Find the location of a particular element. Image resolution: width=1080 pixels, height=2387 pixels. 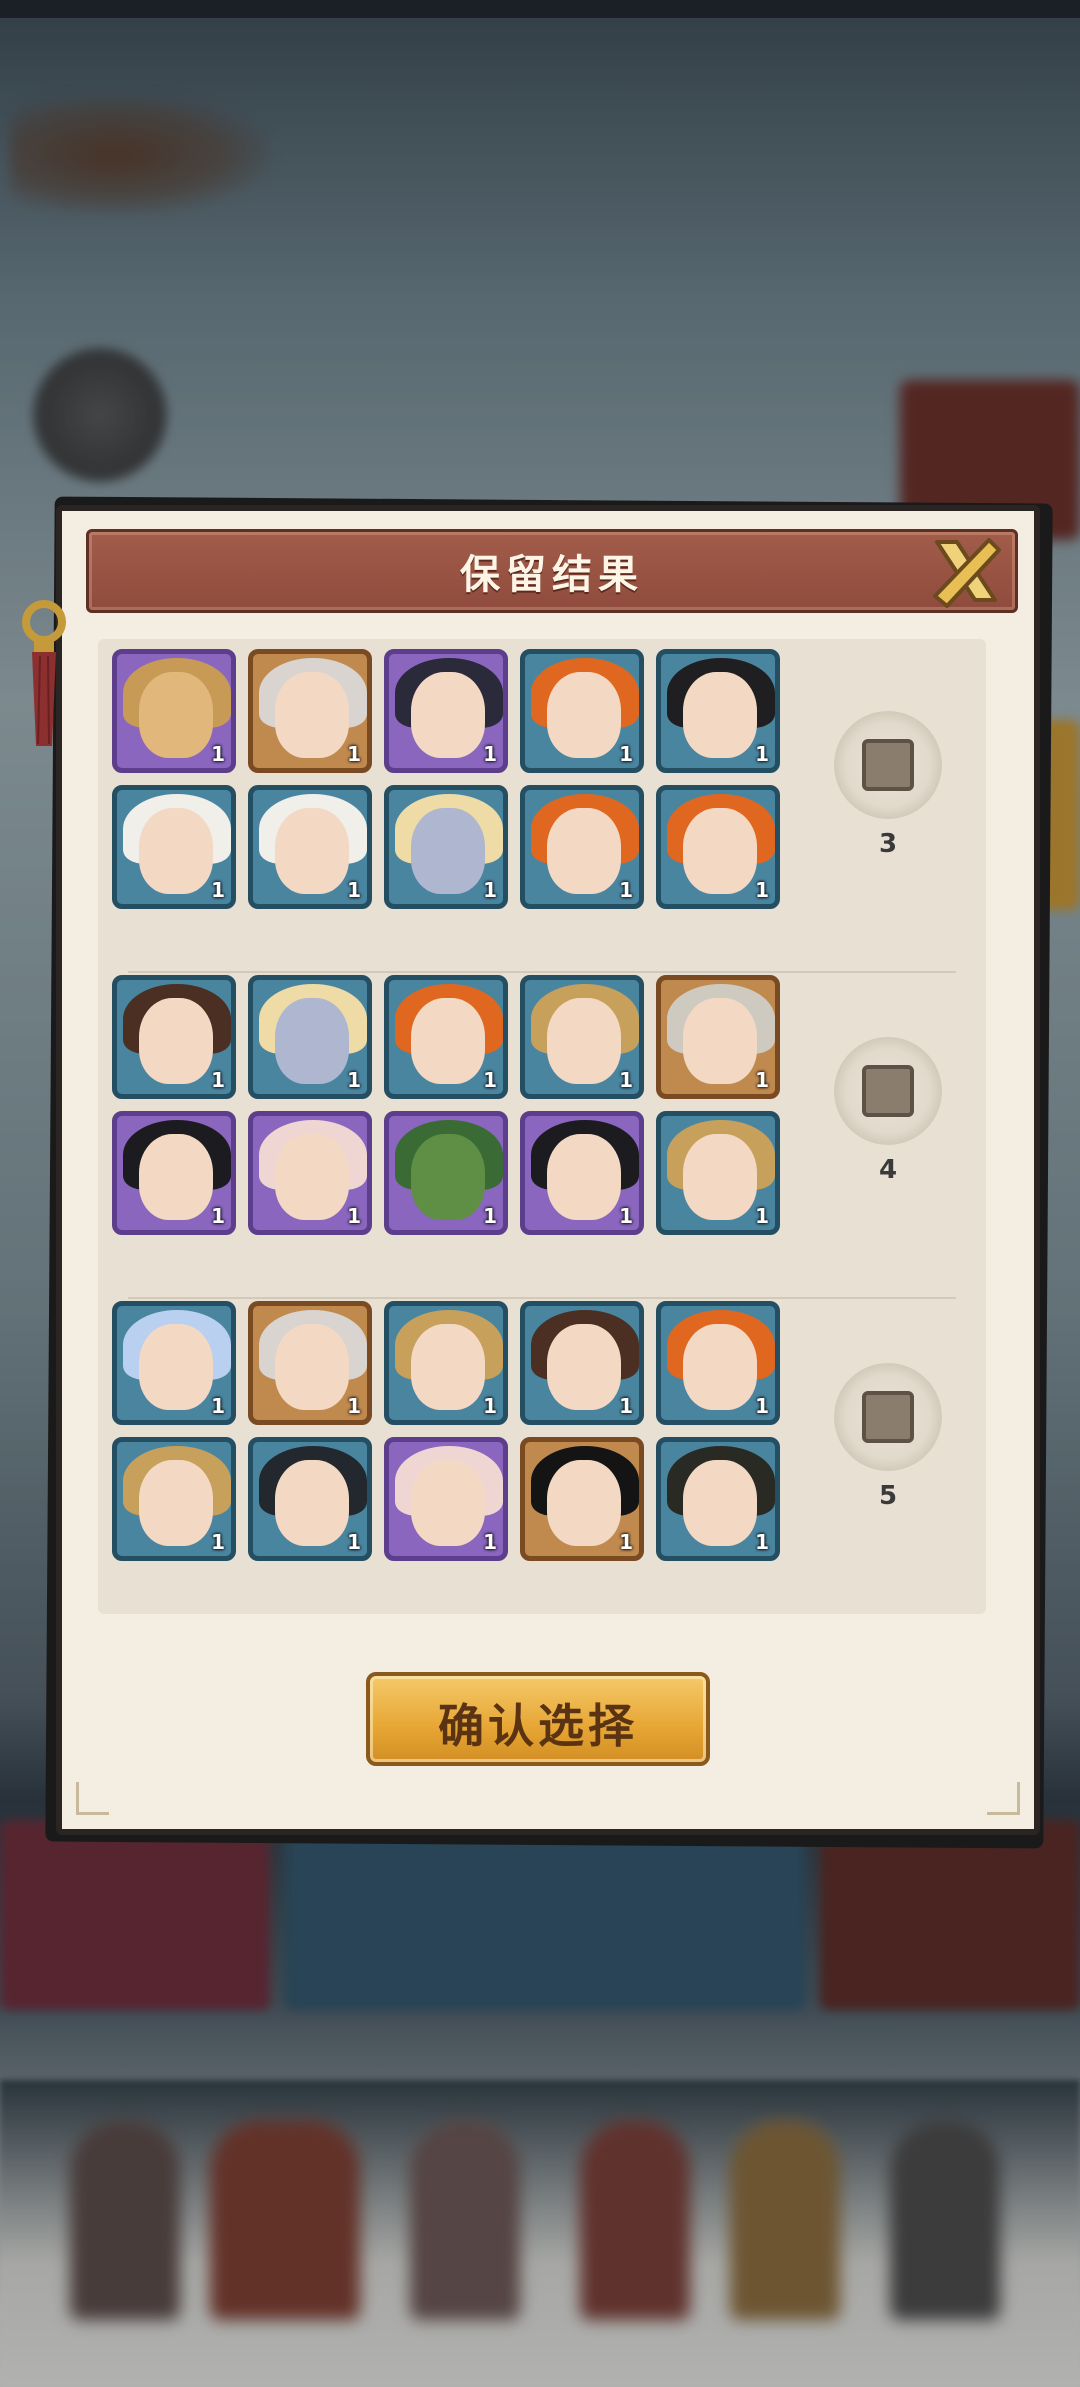

result-group: 1 1 1 1 1 1 1 1 1 1 5 is located at coordinates (542, 1431).